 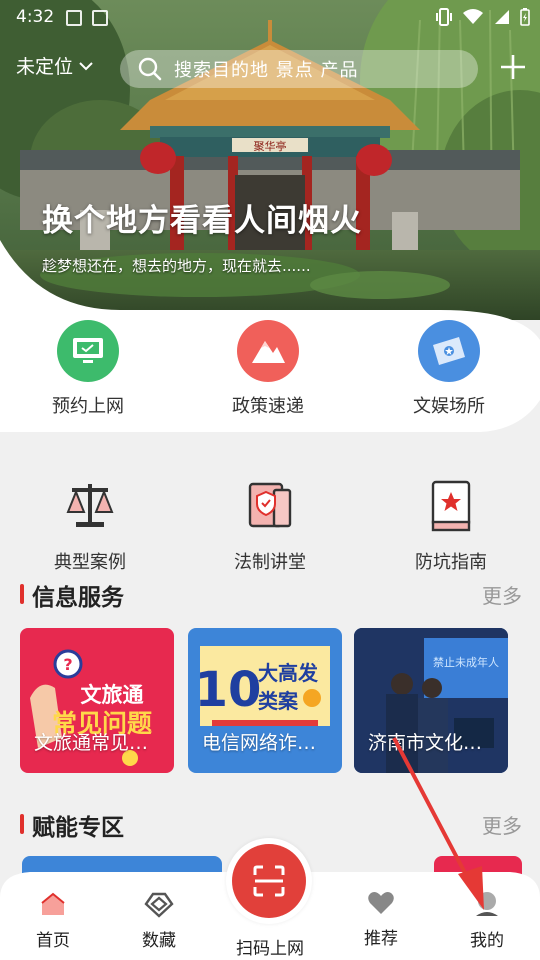 I want to click on card-art-text: 类案, so click(x=278, y=701).